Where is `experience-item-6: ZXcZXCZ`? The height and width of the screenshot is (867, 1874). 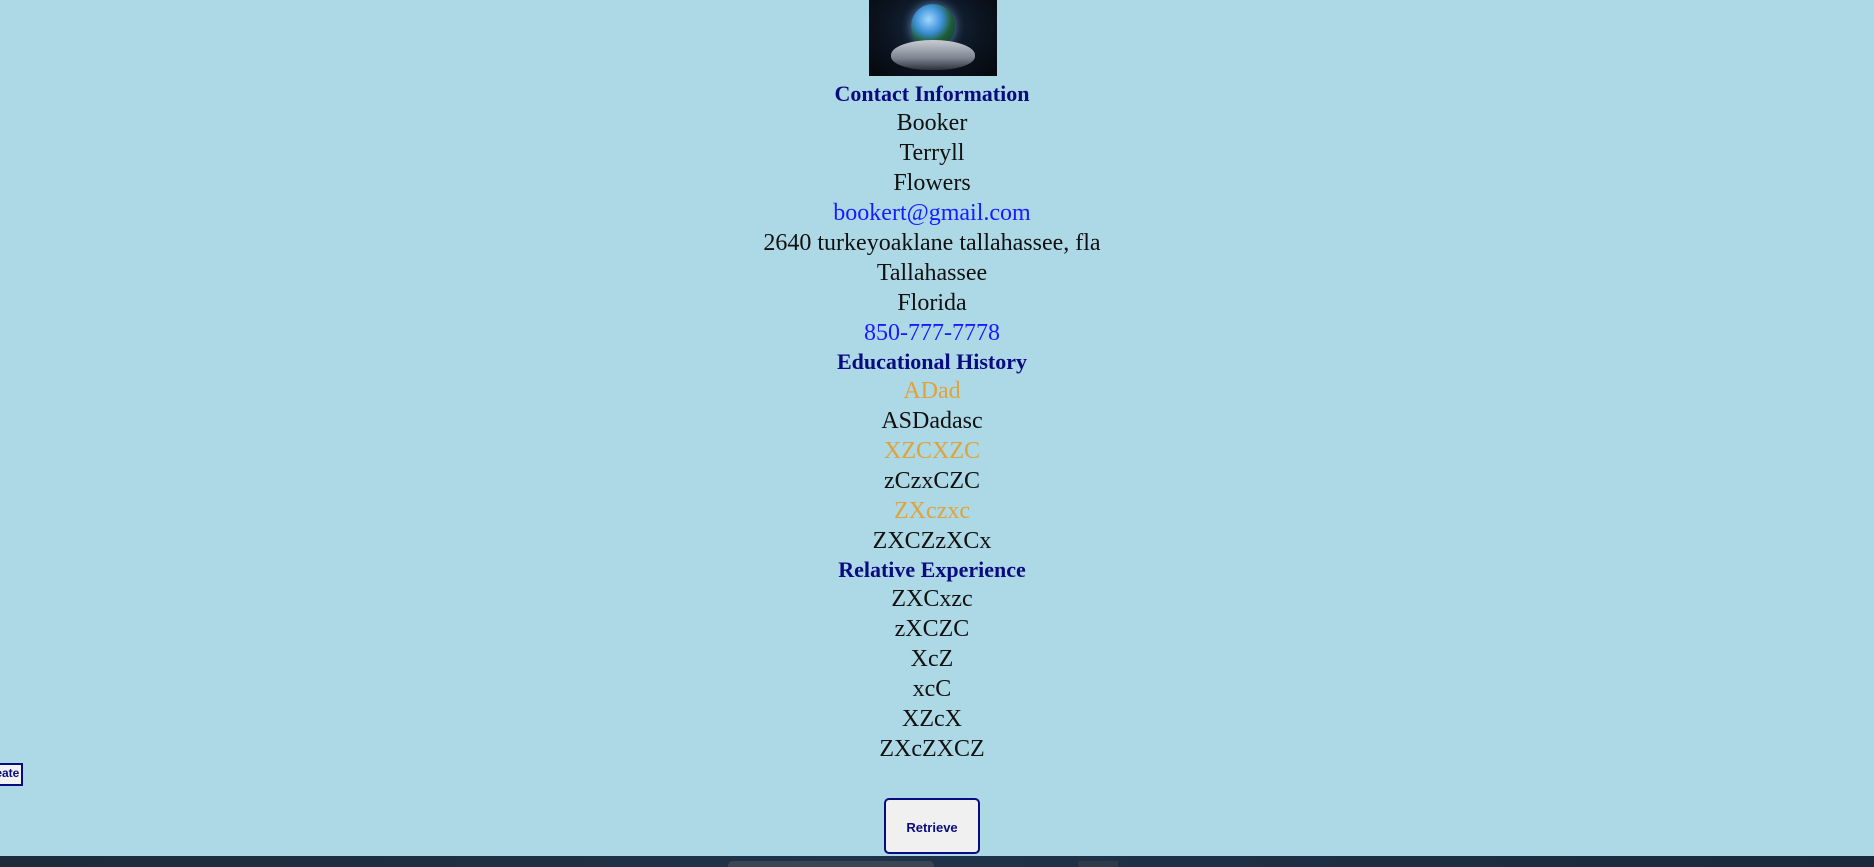
experience-item-6: ZXcZXCZ is located at coordinates (932, 749).